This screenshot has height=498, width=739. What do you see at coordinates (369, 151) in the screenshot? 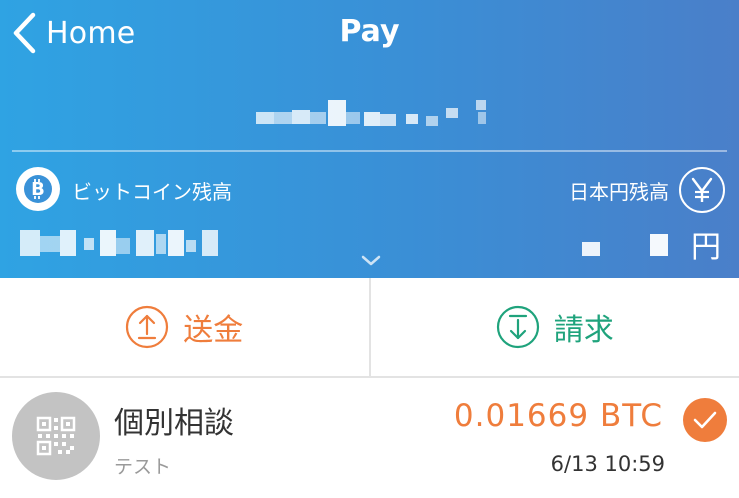
I see `header-divider` at bounding box center [369, 151].